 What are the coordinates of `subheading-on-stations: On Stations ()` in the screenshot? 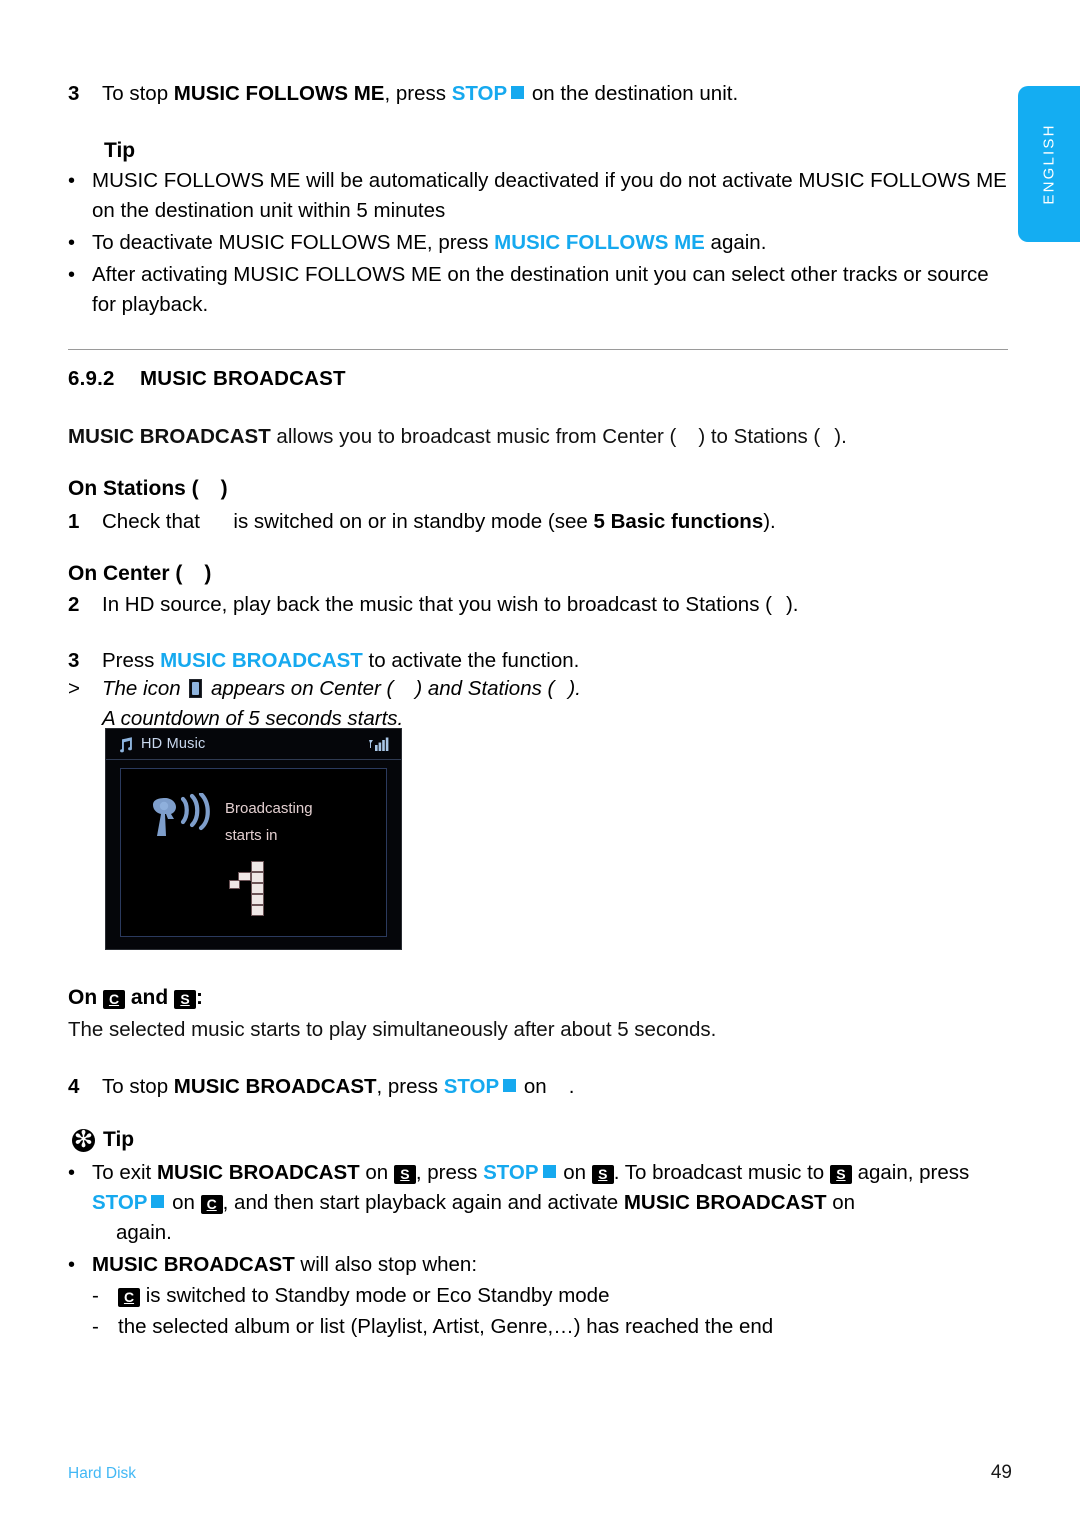 It's located at (148, 489).